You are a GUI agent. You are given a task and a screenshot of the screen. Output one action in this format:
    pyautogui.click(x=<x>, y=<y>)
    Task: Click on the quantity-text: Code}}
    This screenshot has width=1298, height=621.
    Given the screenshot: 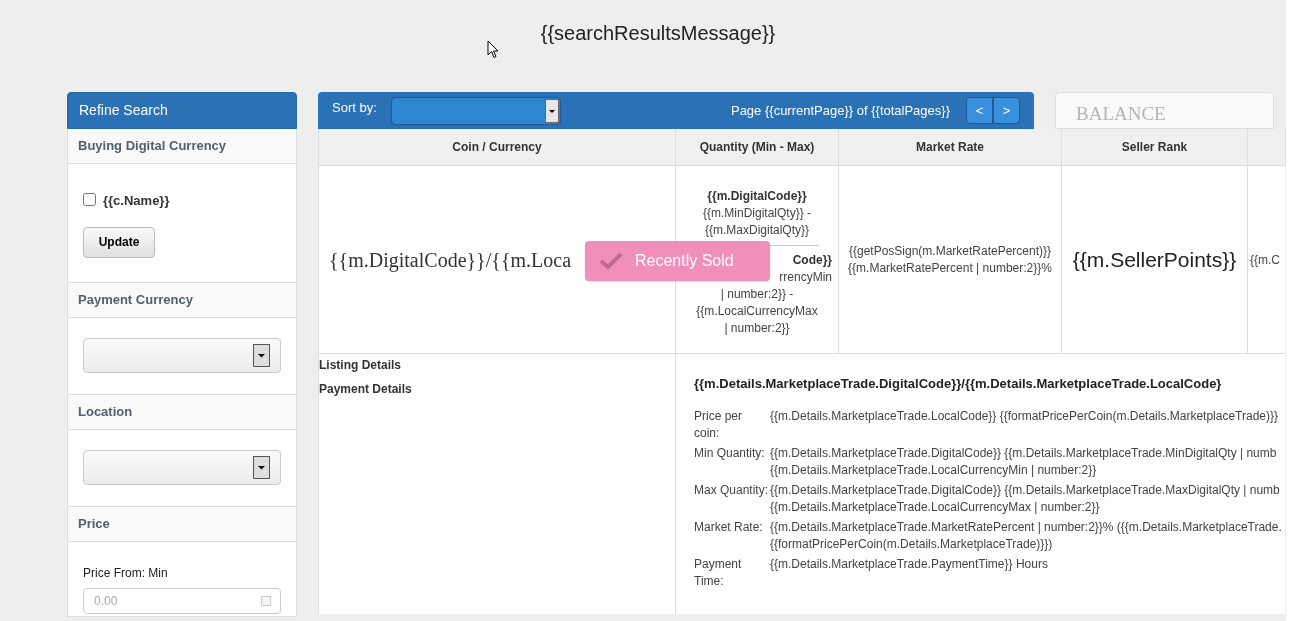 What is the action you would take?
    pyautogui.click(x=812, y=260)
    